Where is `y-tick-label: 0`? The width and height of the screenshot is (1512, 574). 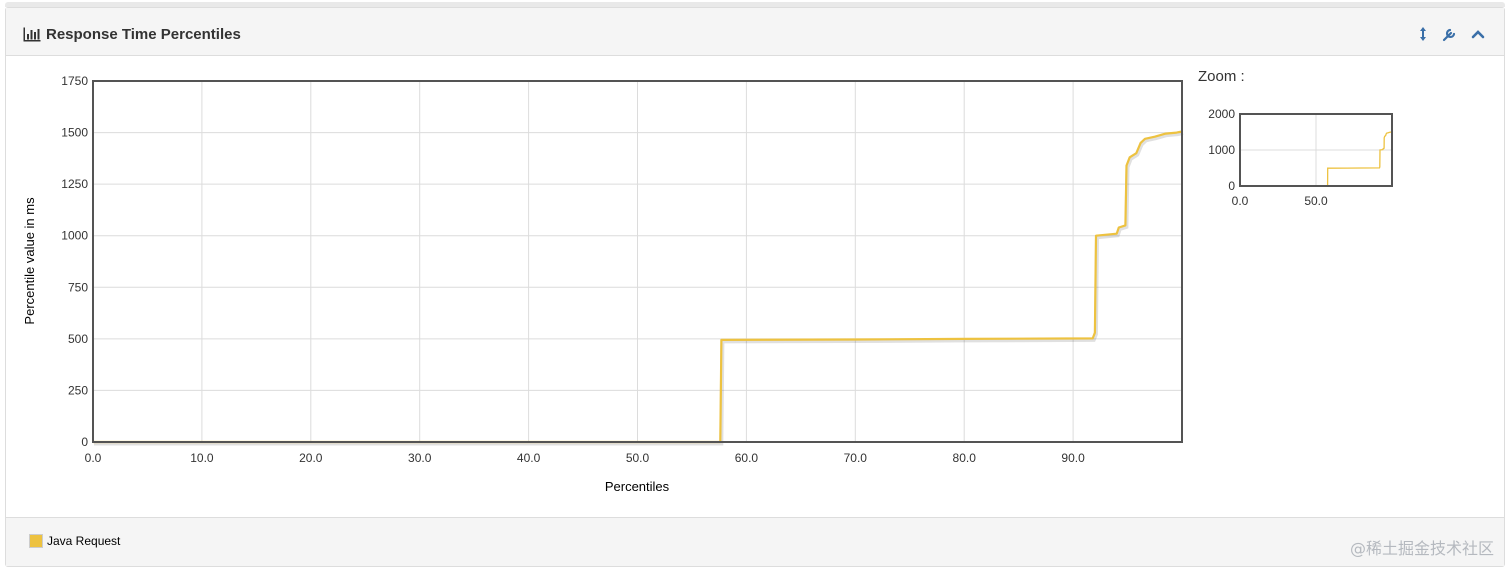
y-tick-label: 0 is located at coordinates (84, 442).